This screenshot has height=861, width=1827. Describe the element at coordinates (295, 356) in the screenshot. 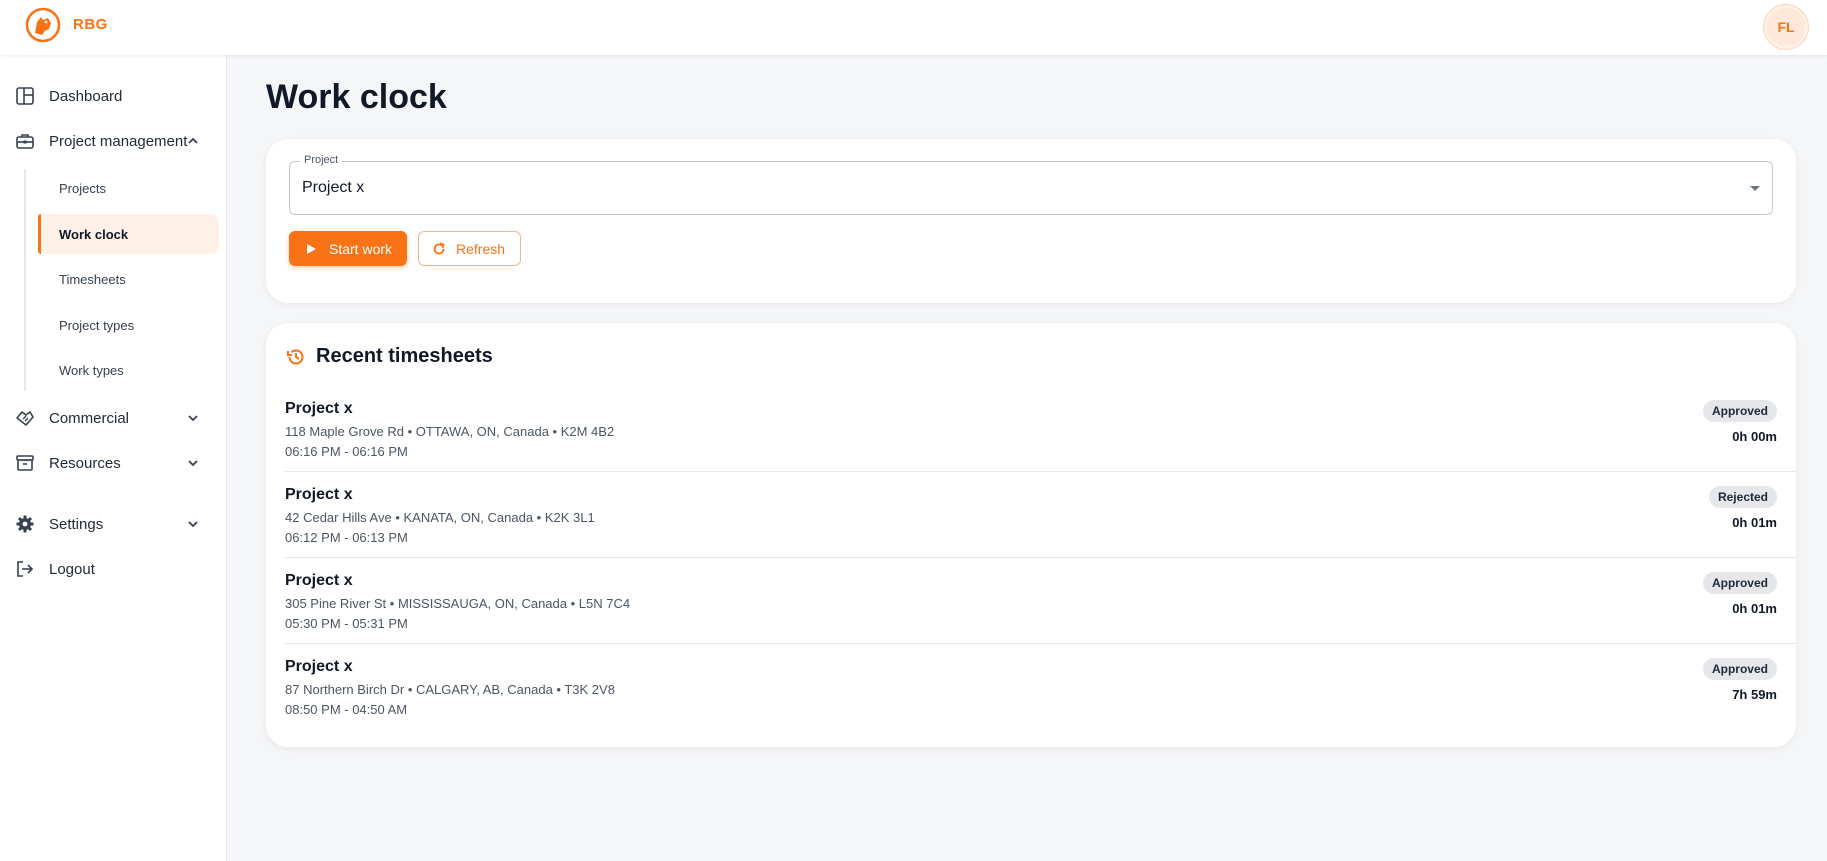

I see `history-icon` at that location.